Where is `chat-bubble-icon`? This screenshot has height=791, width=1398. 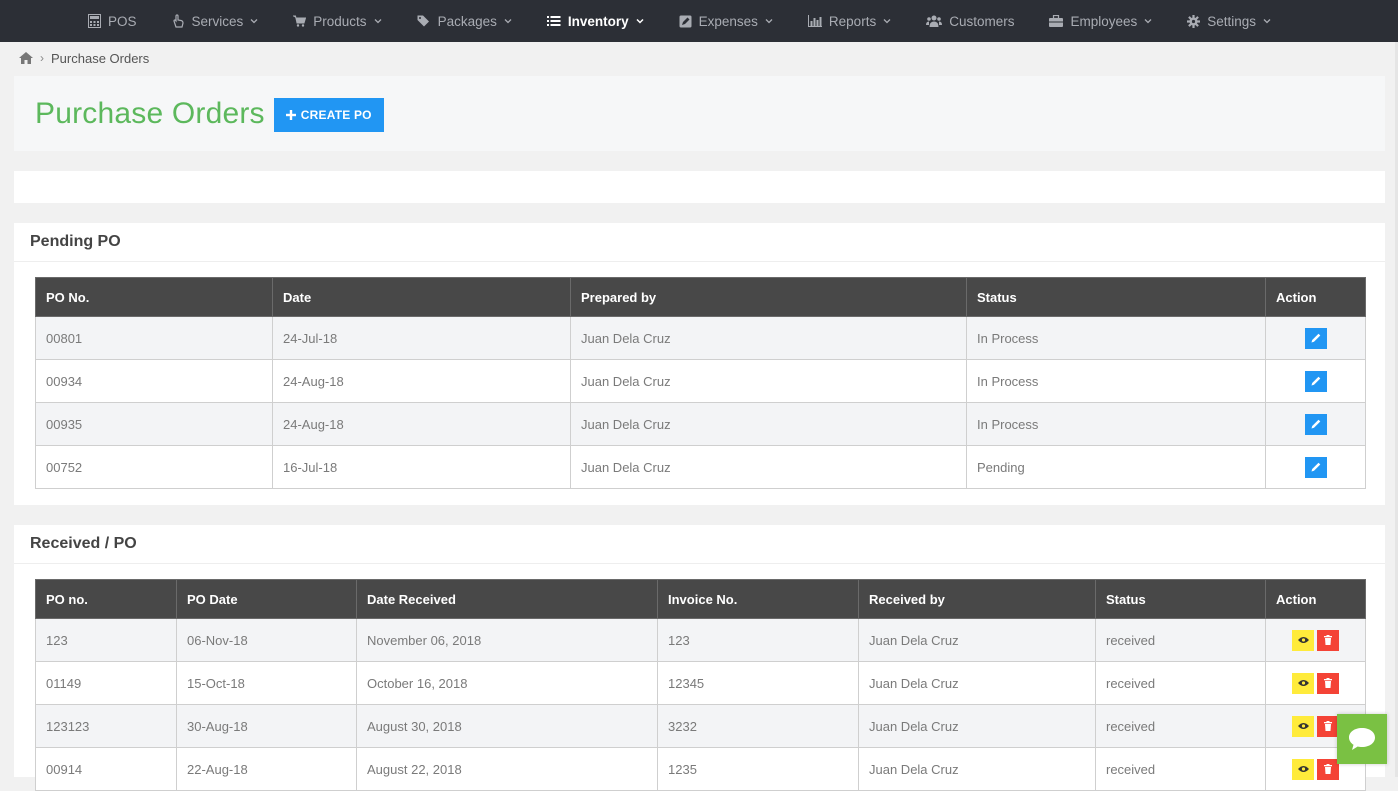 chat-bubble-icon is located at coordinates (1362, 739).